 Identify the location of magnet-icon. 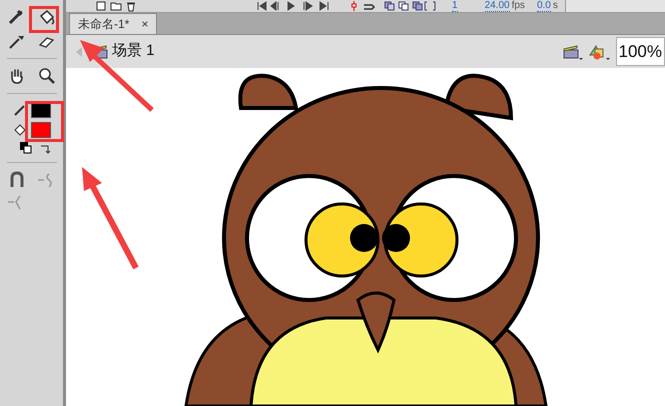
(16, 180).